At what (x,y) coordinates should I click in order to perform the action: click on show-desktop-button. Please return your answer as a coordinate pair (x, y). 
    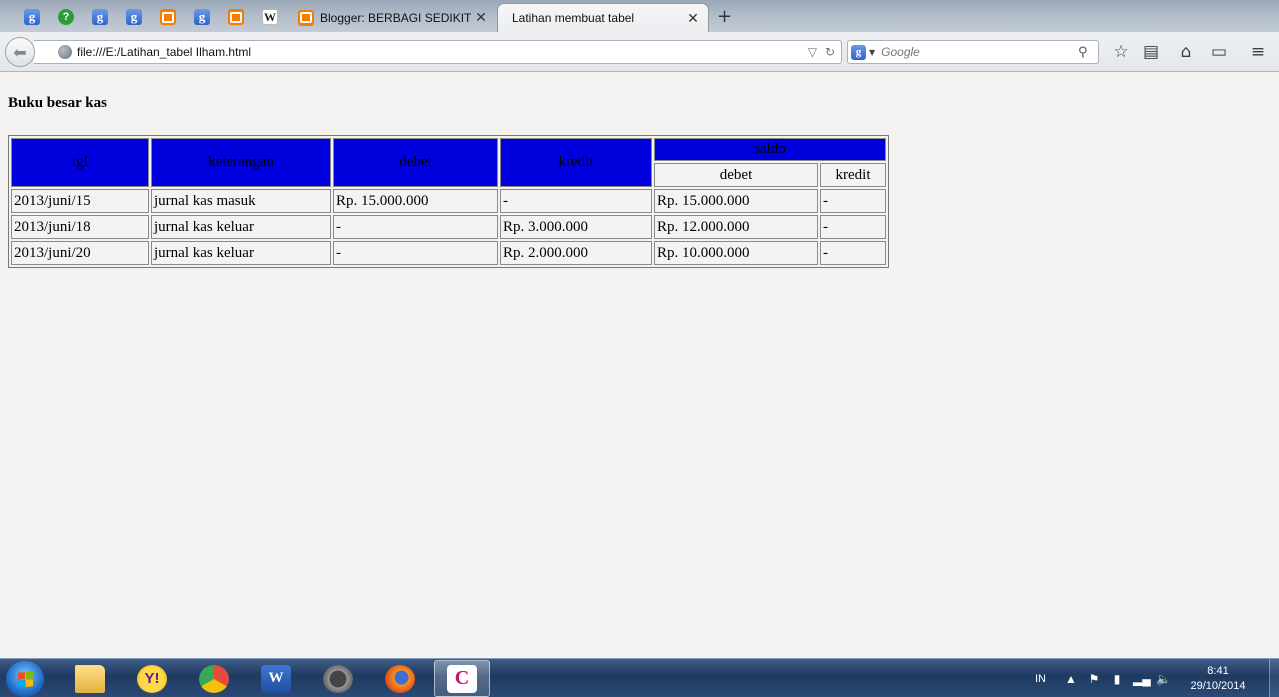
    Looking at the image, I should click on (1274, 678).